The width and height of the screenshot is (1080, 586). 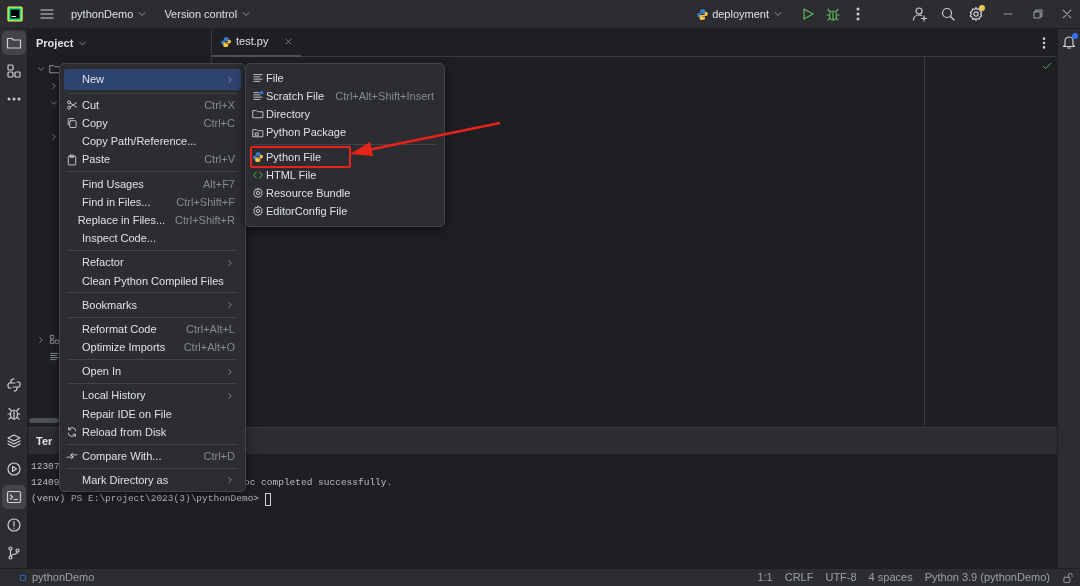 What do you see at coordinates (152, 79) in the screenshot?
I see `menu-item: New` at bounding box center [152, 79].